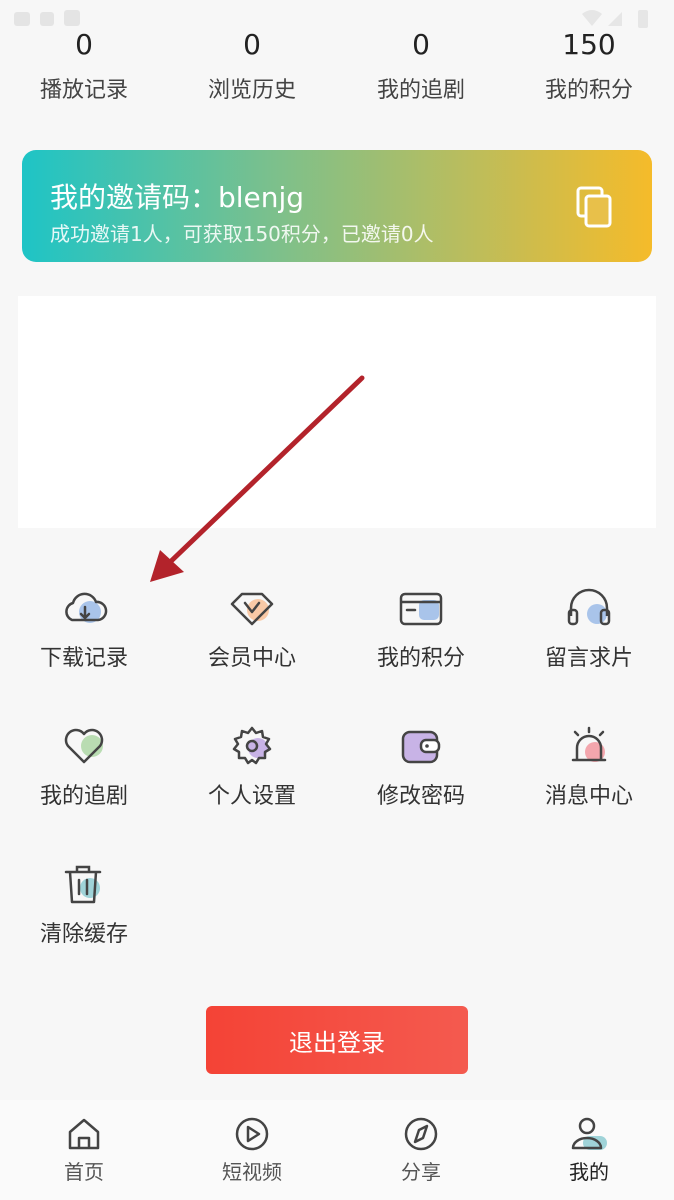 The height and width of the screenshot is (1200, 674). What do you see at coordinates (421, 1172) in the screenshot?
I see `tab-label: 分享` at bounding box center [421, 1172].